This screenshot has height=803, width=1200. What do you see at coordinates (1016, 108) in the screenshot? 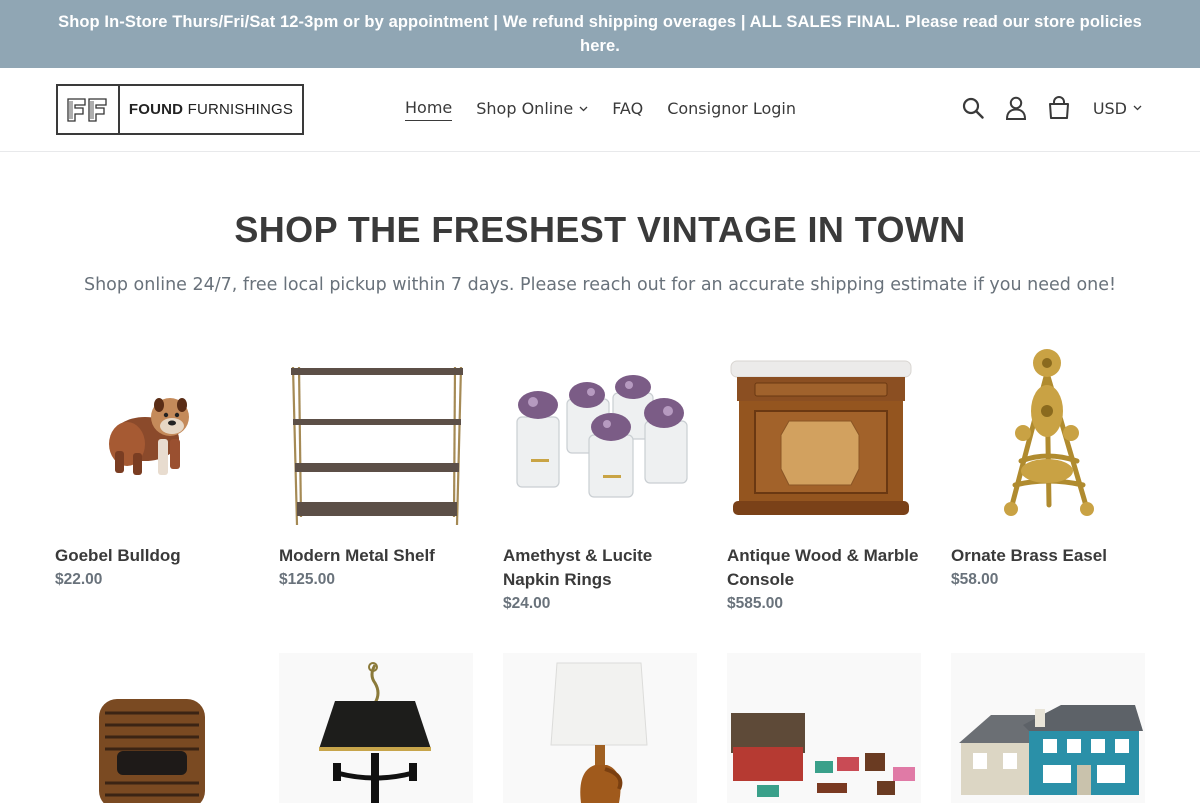
I see `account-icon` at bounding box center [1016, 108].